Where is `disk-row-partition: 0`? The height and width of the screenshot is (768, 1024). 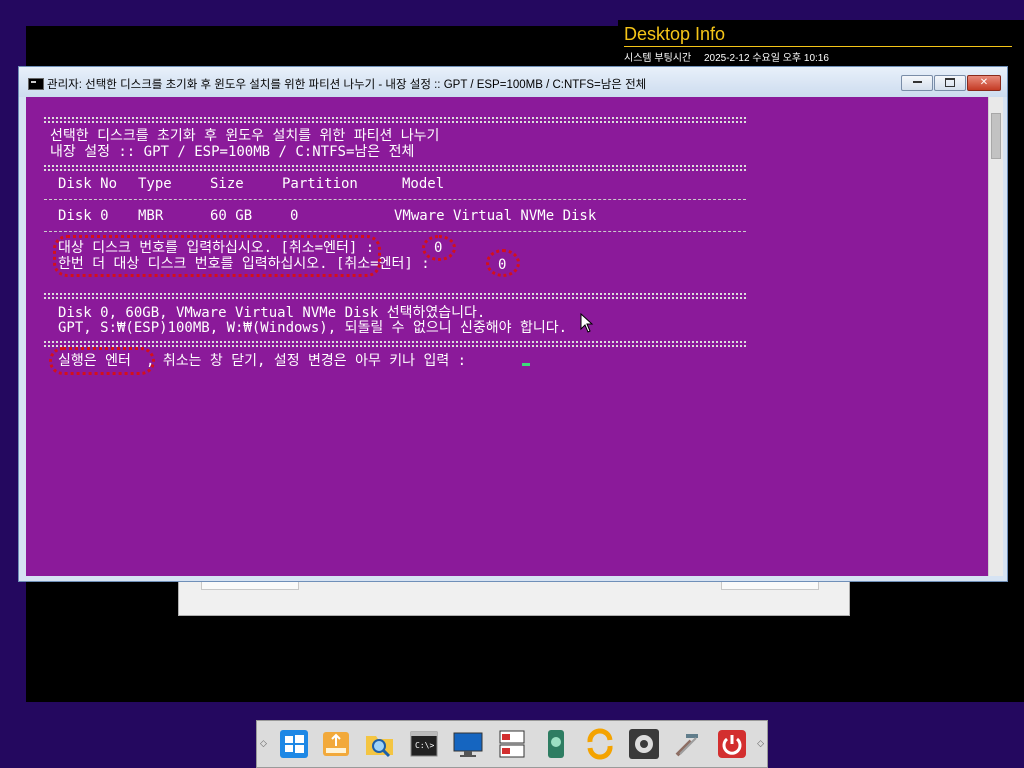 disk-row-partition: 0 is located at coordinates (294, 216).